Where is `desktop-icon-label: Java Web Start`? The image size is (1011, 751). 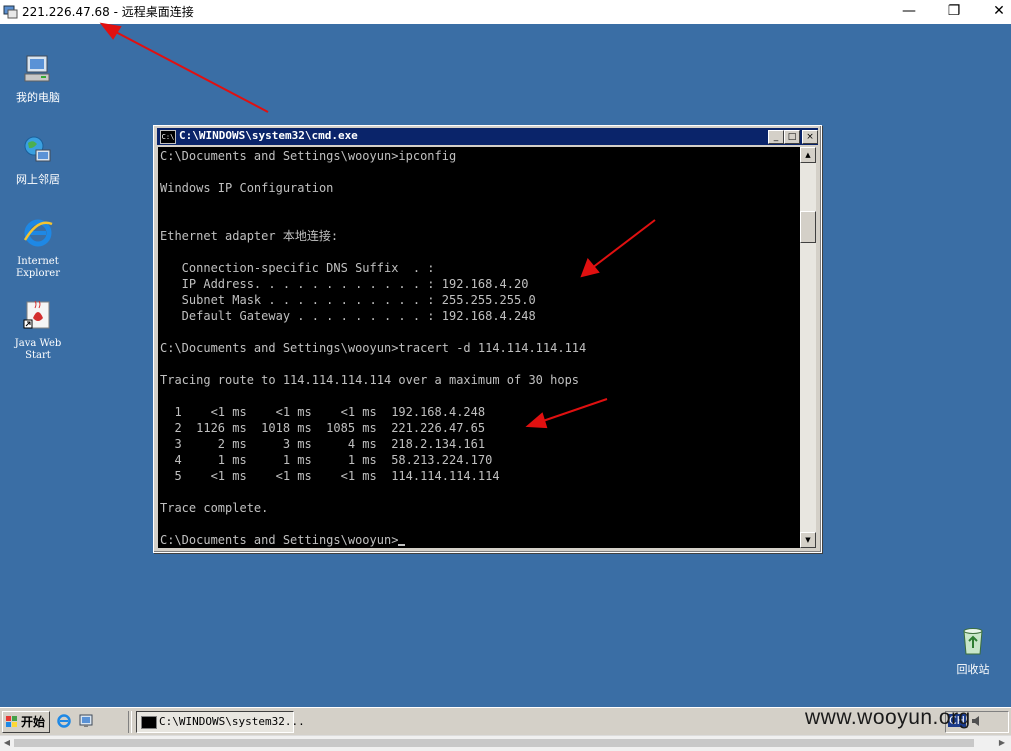 desktop-icon-label: Java Web Start is located at coordinates (38, 349).